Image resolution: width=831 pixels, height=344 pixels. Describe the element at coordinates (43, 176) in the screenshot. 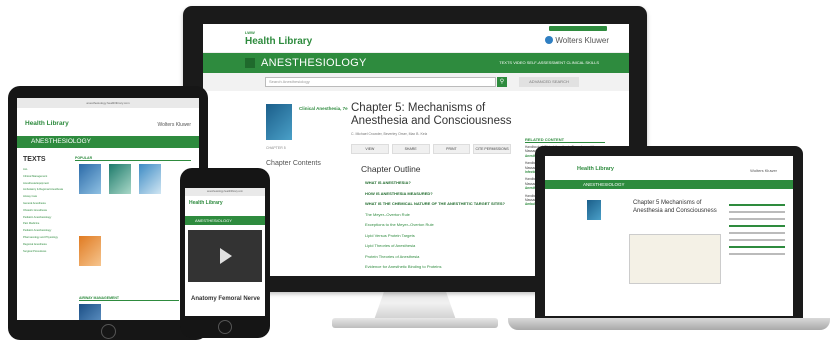

I see `tablet-texts-item: Clinical Management` at that location.